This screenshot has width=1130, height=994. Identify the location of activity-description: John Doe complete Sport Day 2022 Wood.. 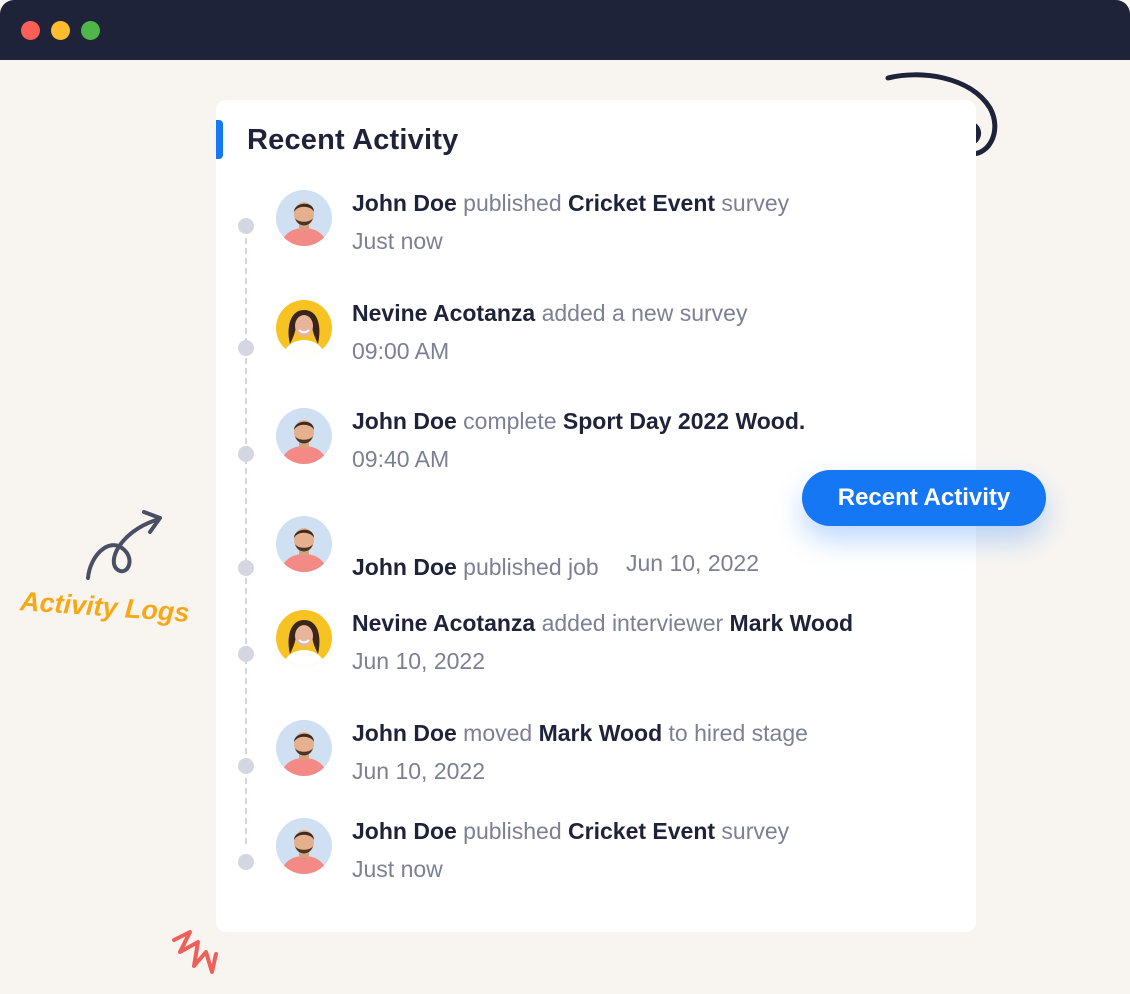
(578, 421).